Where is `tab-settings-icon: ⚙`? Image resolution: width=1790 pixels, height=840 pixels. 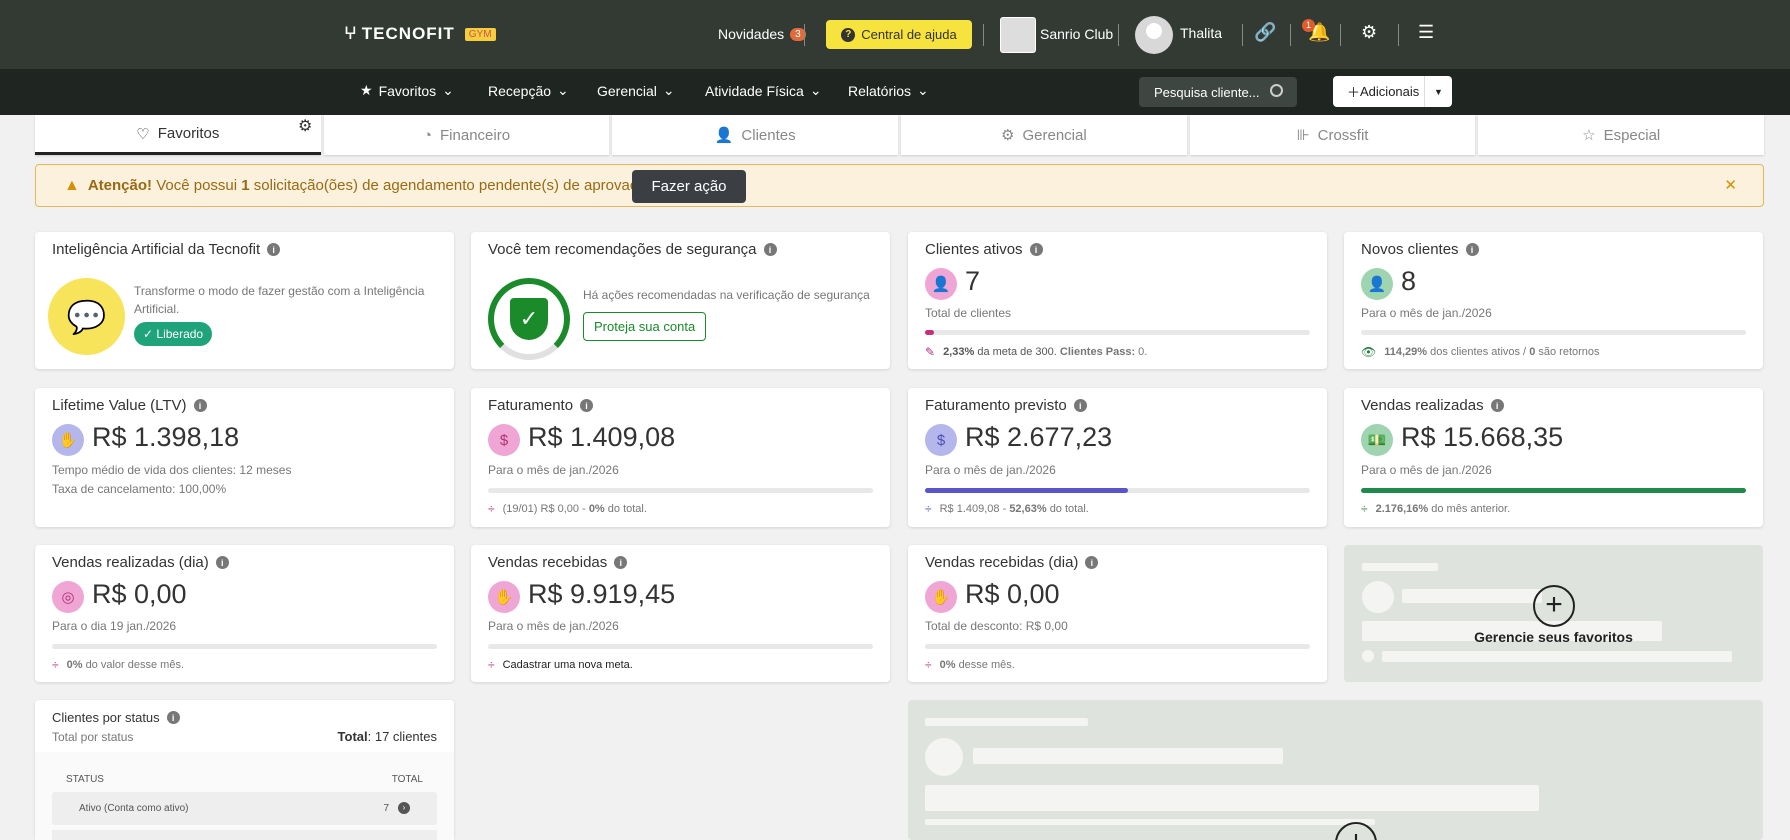 tab-settings-icon: ⚙ is located at coordinates (305, 126).